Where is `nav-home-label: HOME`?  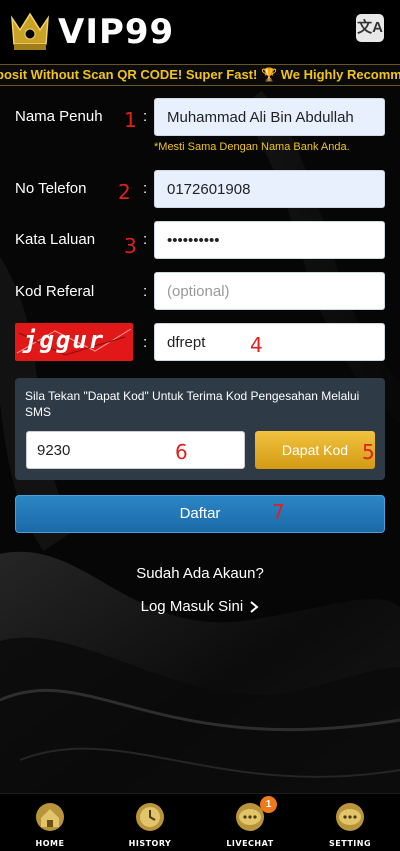 nav-home-label: HOME is located at coordinates (50, 843).